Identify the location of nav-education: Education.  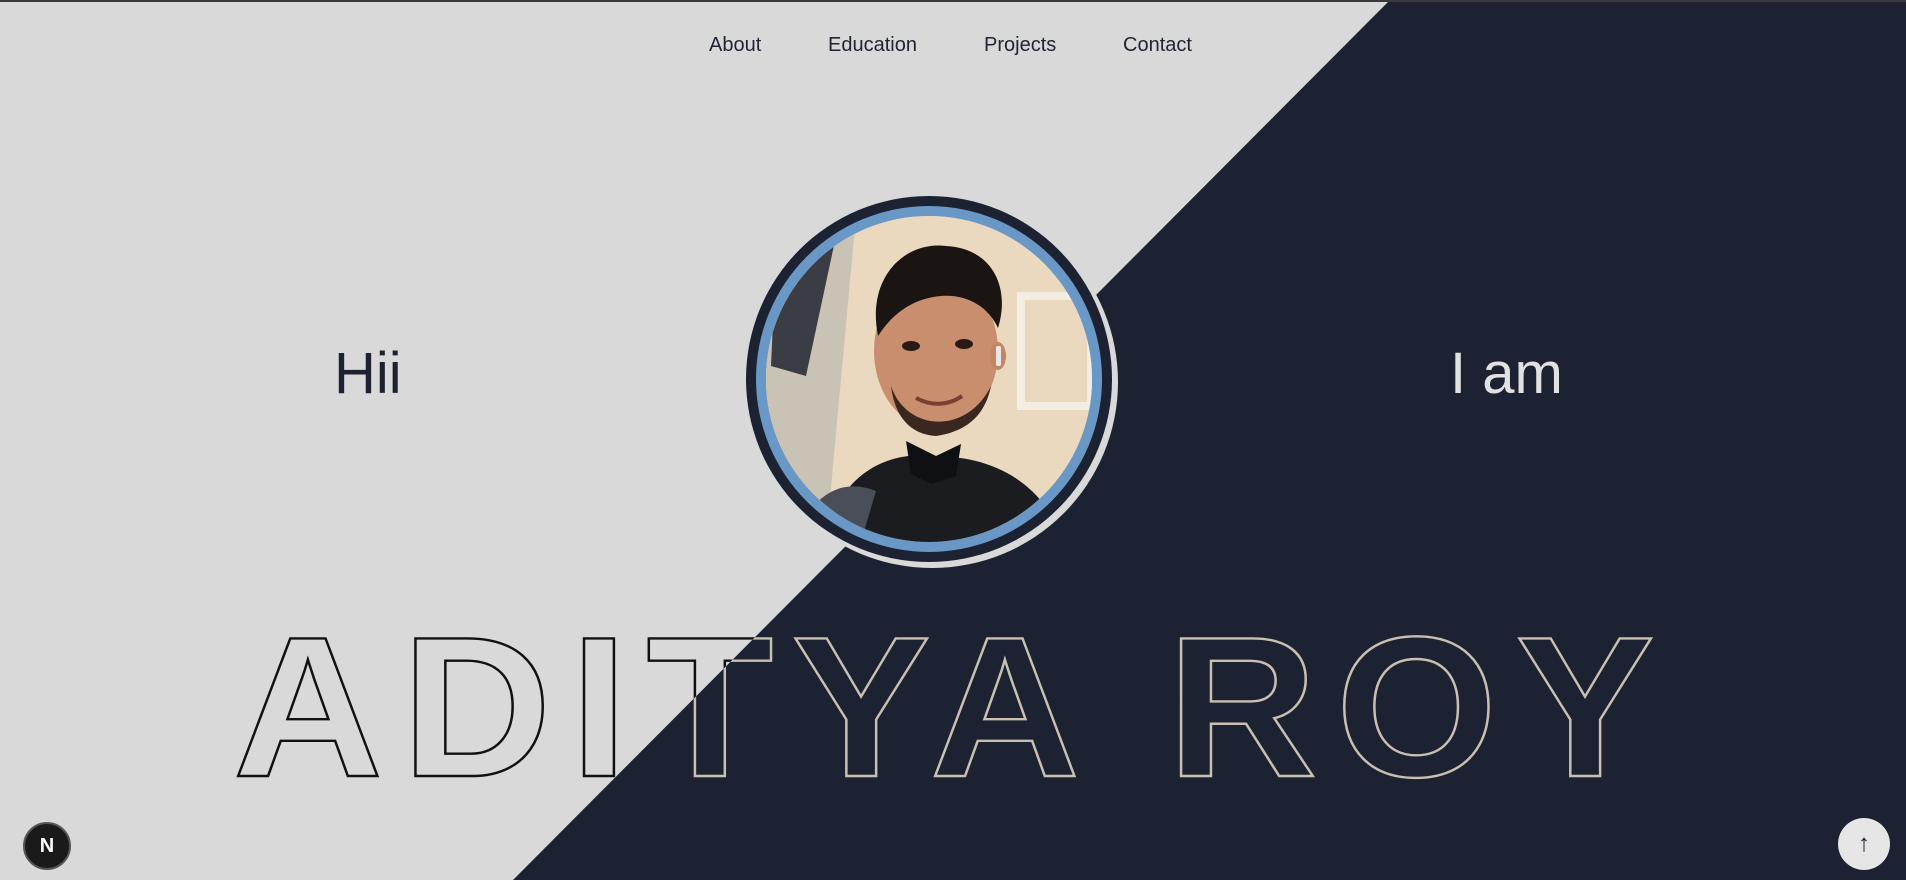
(872, 45).